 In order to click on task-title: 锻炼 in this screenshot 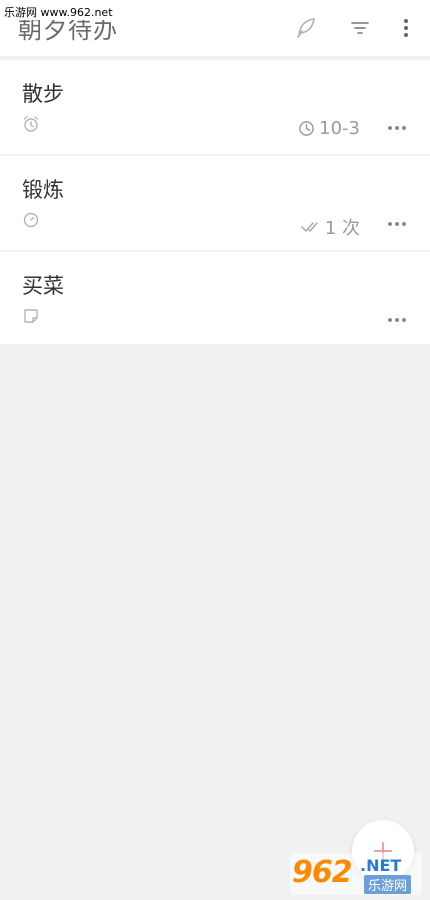, I will do `click(43, 190)`.